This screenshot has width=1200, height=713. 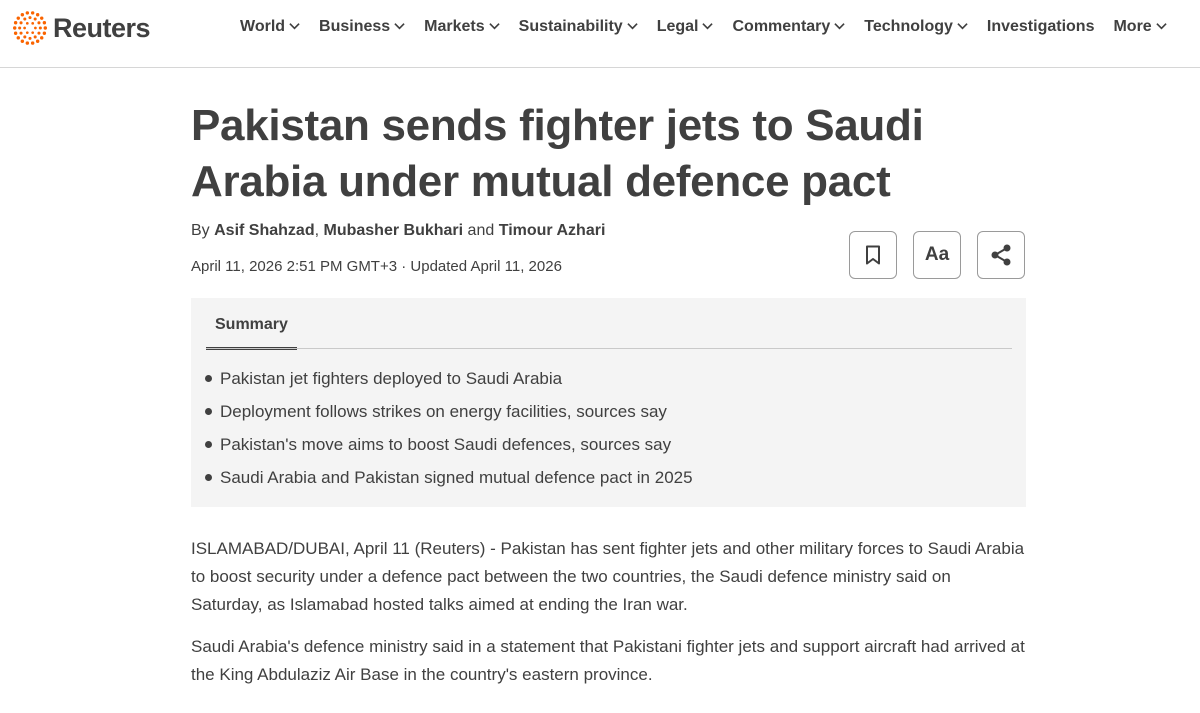 I want to click on nav-item-label: World, so click(x=263, y=26).